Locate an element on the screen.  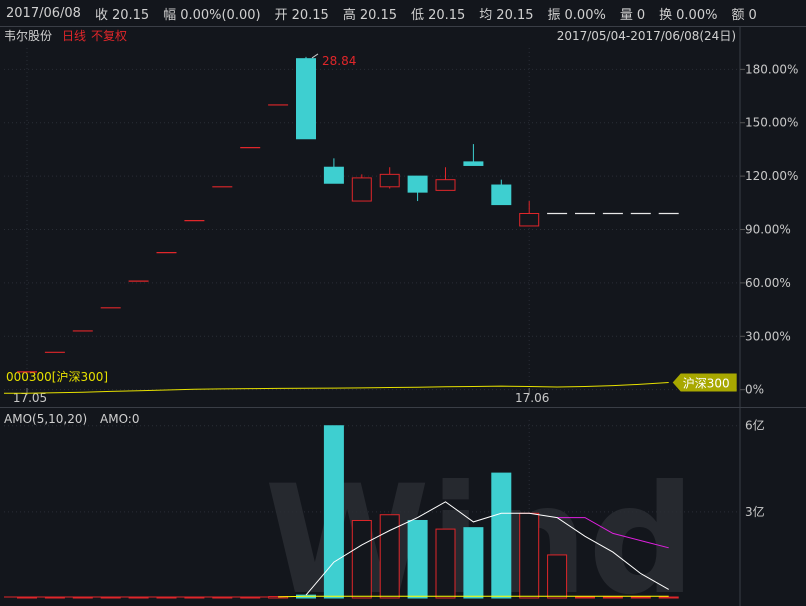
volume-y-tick-label: 6亿 is located at coordinates (755, 425).